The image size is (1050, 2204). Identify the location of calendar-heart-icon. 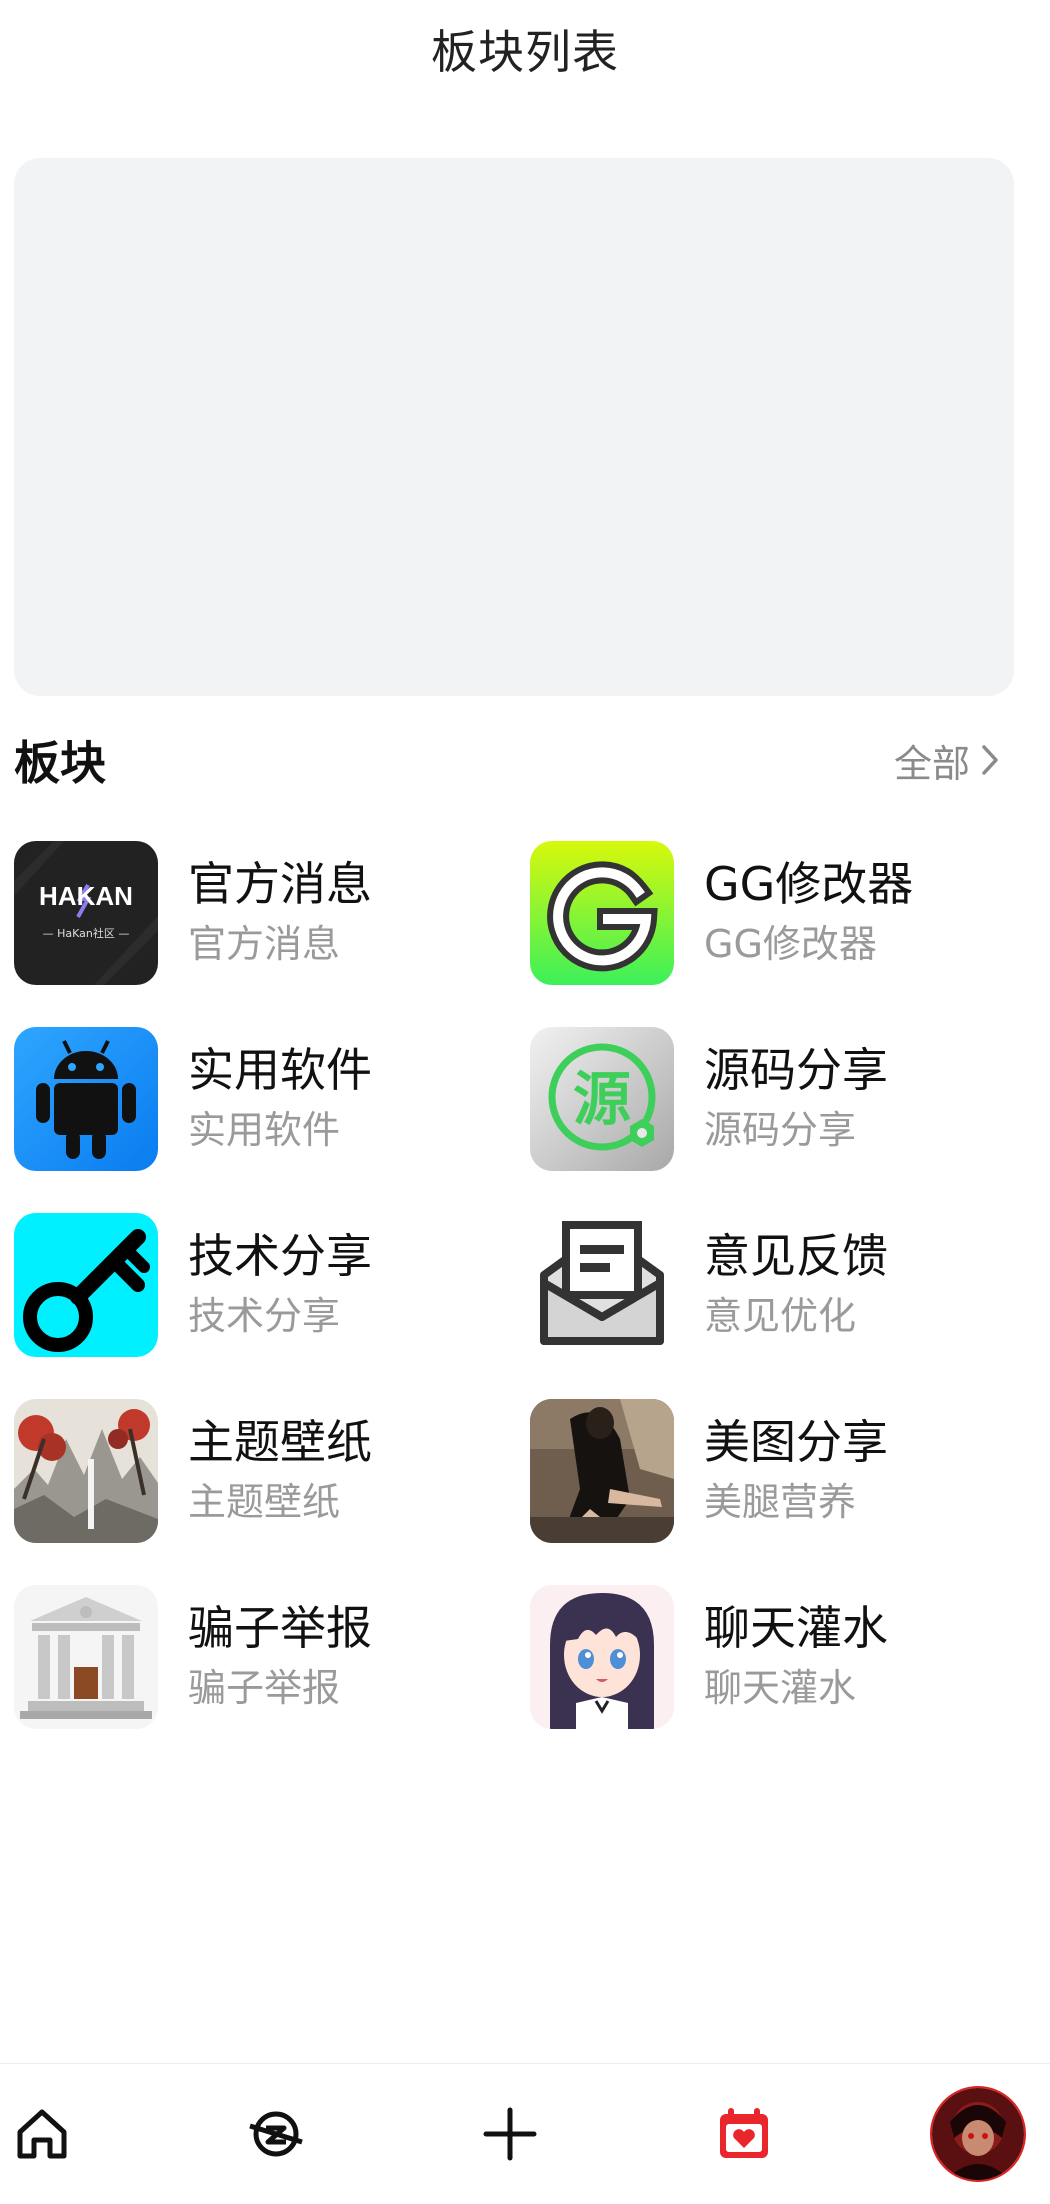
(744, 2134).